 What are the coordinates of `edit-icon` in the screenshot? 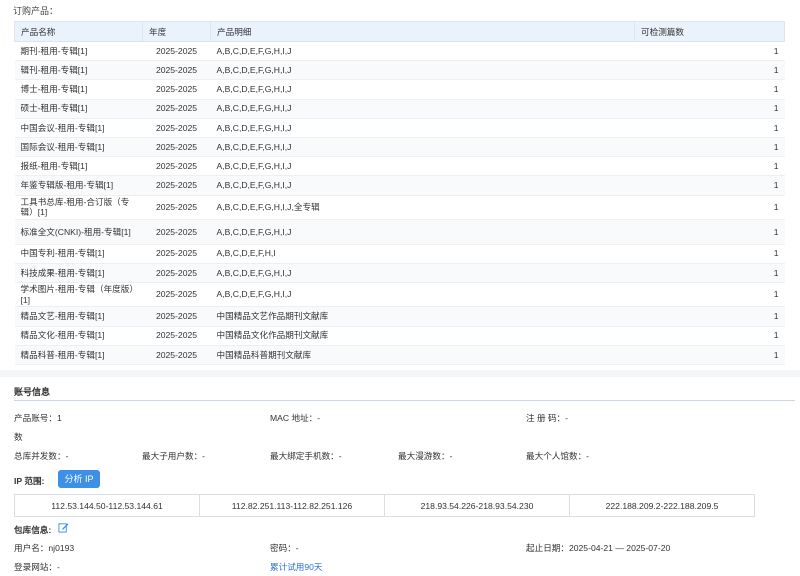 It's located at (63, 527).